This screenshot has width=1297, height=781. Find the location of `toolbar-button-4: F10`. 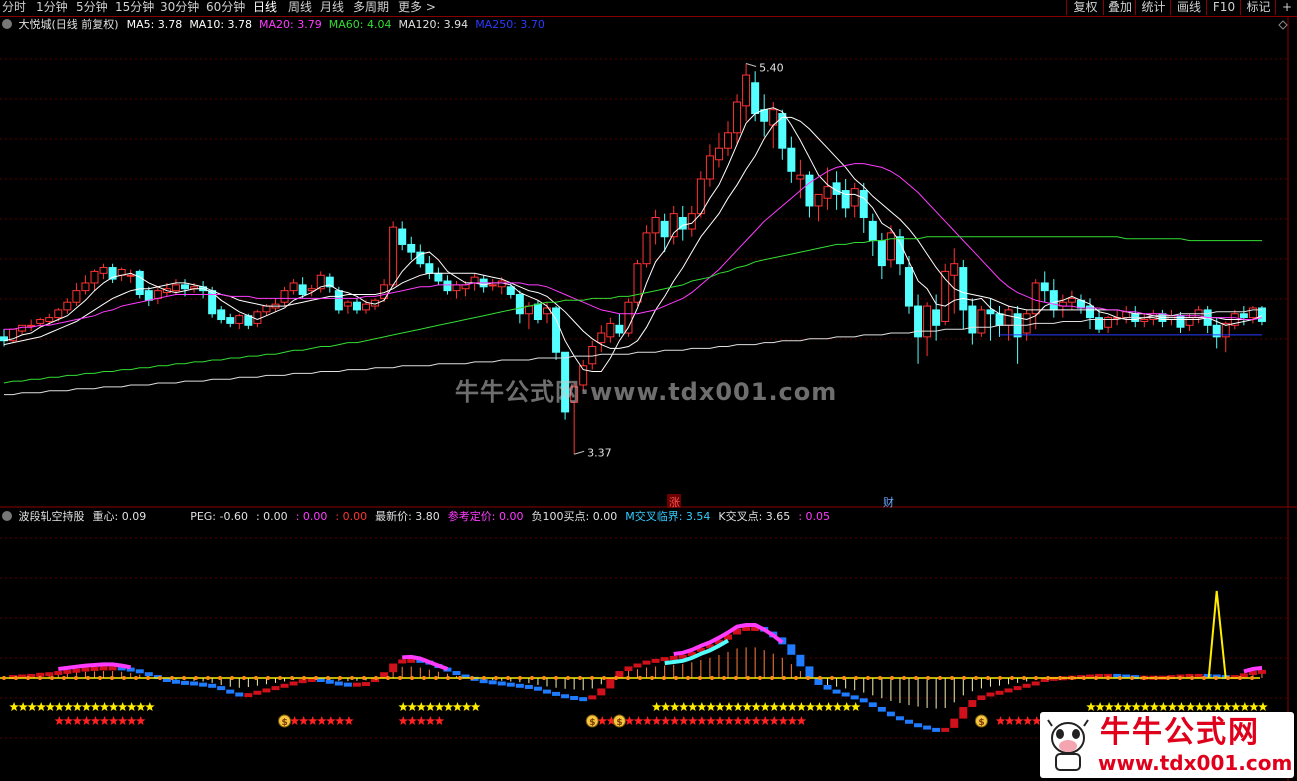

toolbar-button-4: F10 is located at coordinates (1223, 7).